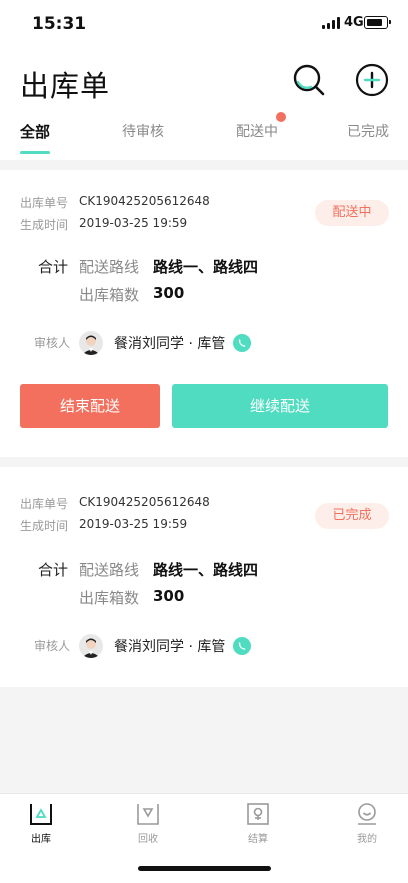  What do you see at coordinates (148, 839) in the screenshot?
I see `tabbar-label: 回收` at bounding box center [148, 839].